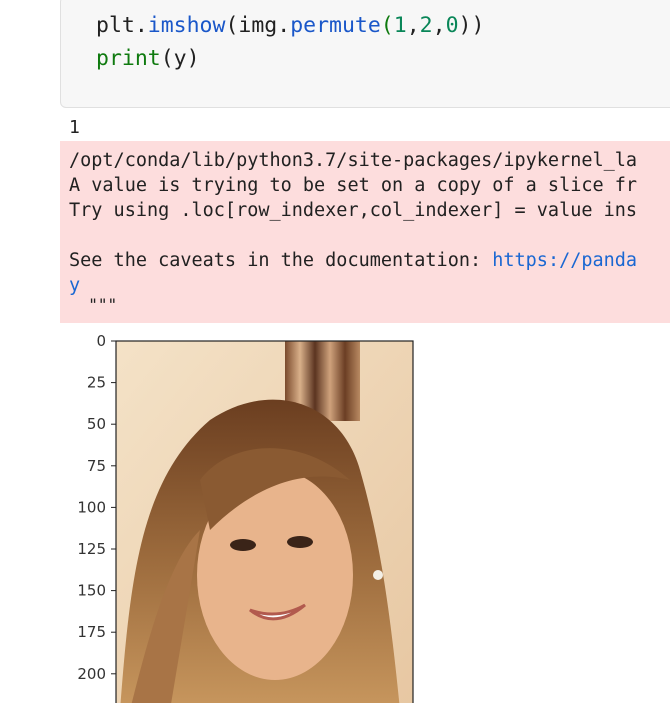 This screenshot has height=703, width=670. What do you see at coordinates (96, 424) in the screenshot?
I see `y-tick-label: 50` at bounding box center [96, 424].